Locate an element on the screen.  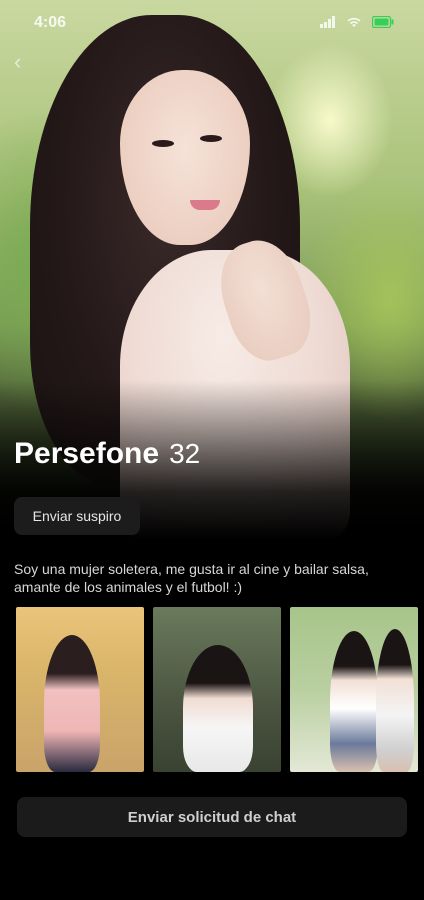
profile-age: 32 is located at coordinates (185, 453).